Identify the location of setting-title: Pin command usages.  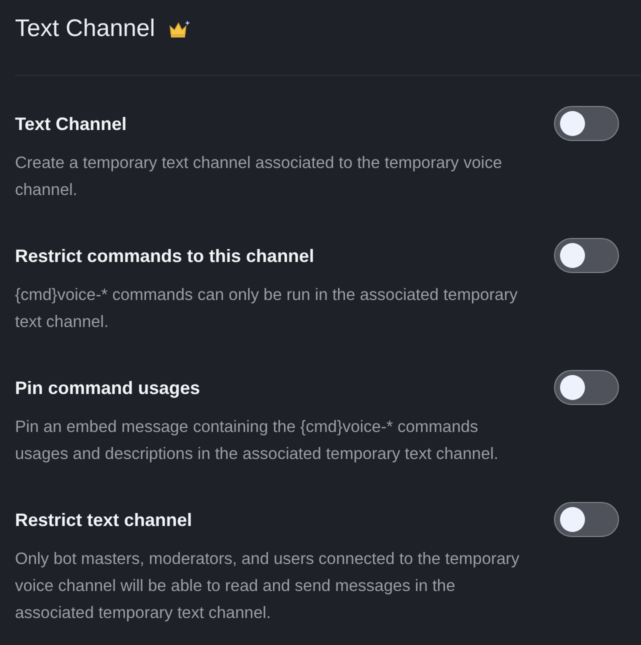
(107, 387).